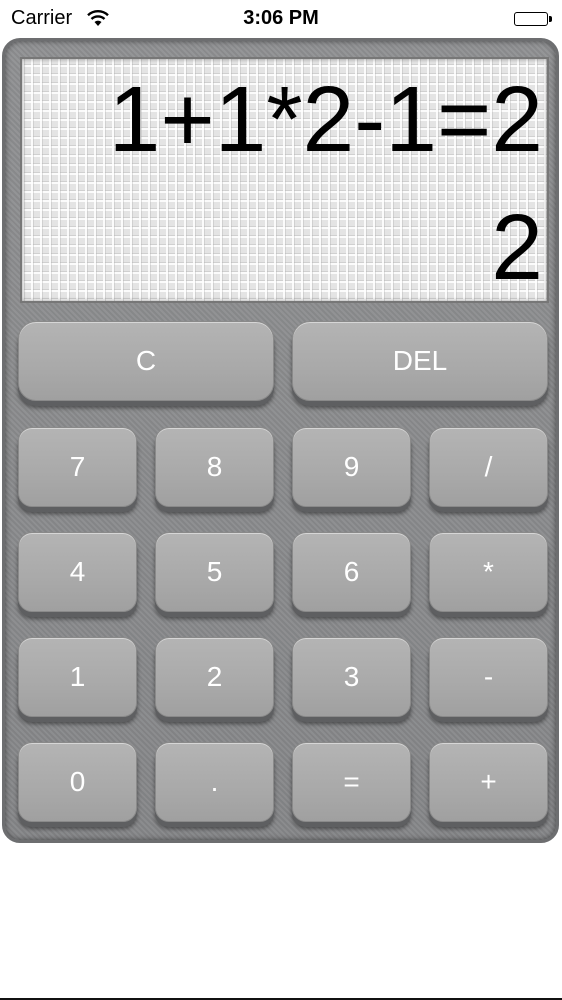  Describe the element at coordinates (146, 361) in the screenshot. I see `clear-button: C` at that location.